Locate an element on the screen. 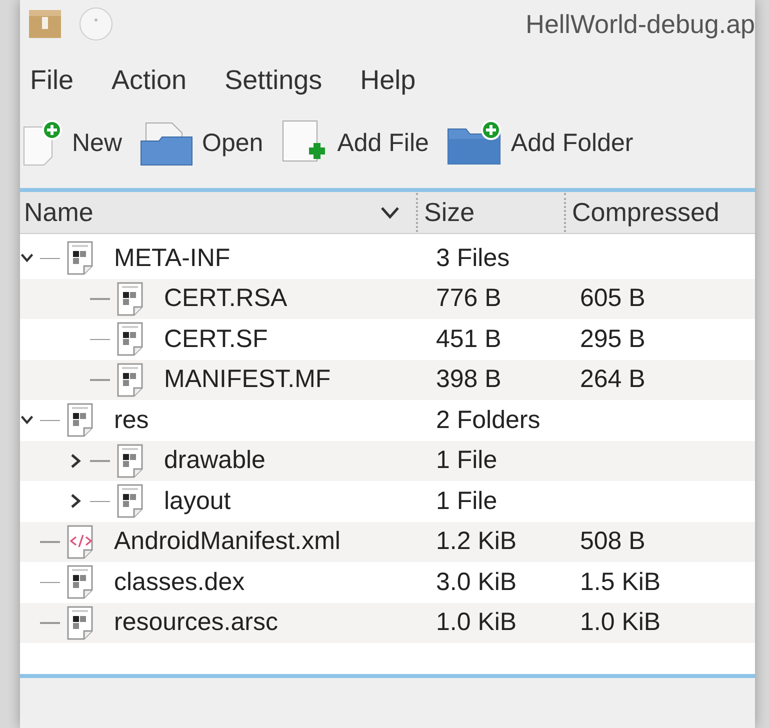 The width and height of the screenshot is (769, 728). file-name: classes.dex is located at coordinates (179, 582).